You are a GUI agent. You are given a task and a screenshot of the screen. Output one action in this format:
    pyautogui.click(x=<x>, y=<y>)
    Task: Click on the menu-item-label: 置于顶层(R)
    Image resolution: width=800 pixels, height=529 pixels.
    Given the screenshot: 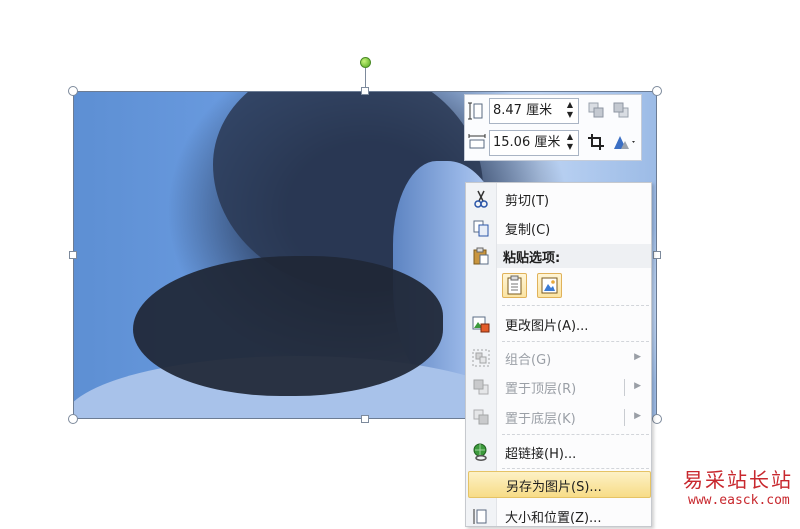 What is the action you would take?
    pyautogui.click(x=541, y=389)
    